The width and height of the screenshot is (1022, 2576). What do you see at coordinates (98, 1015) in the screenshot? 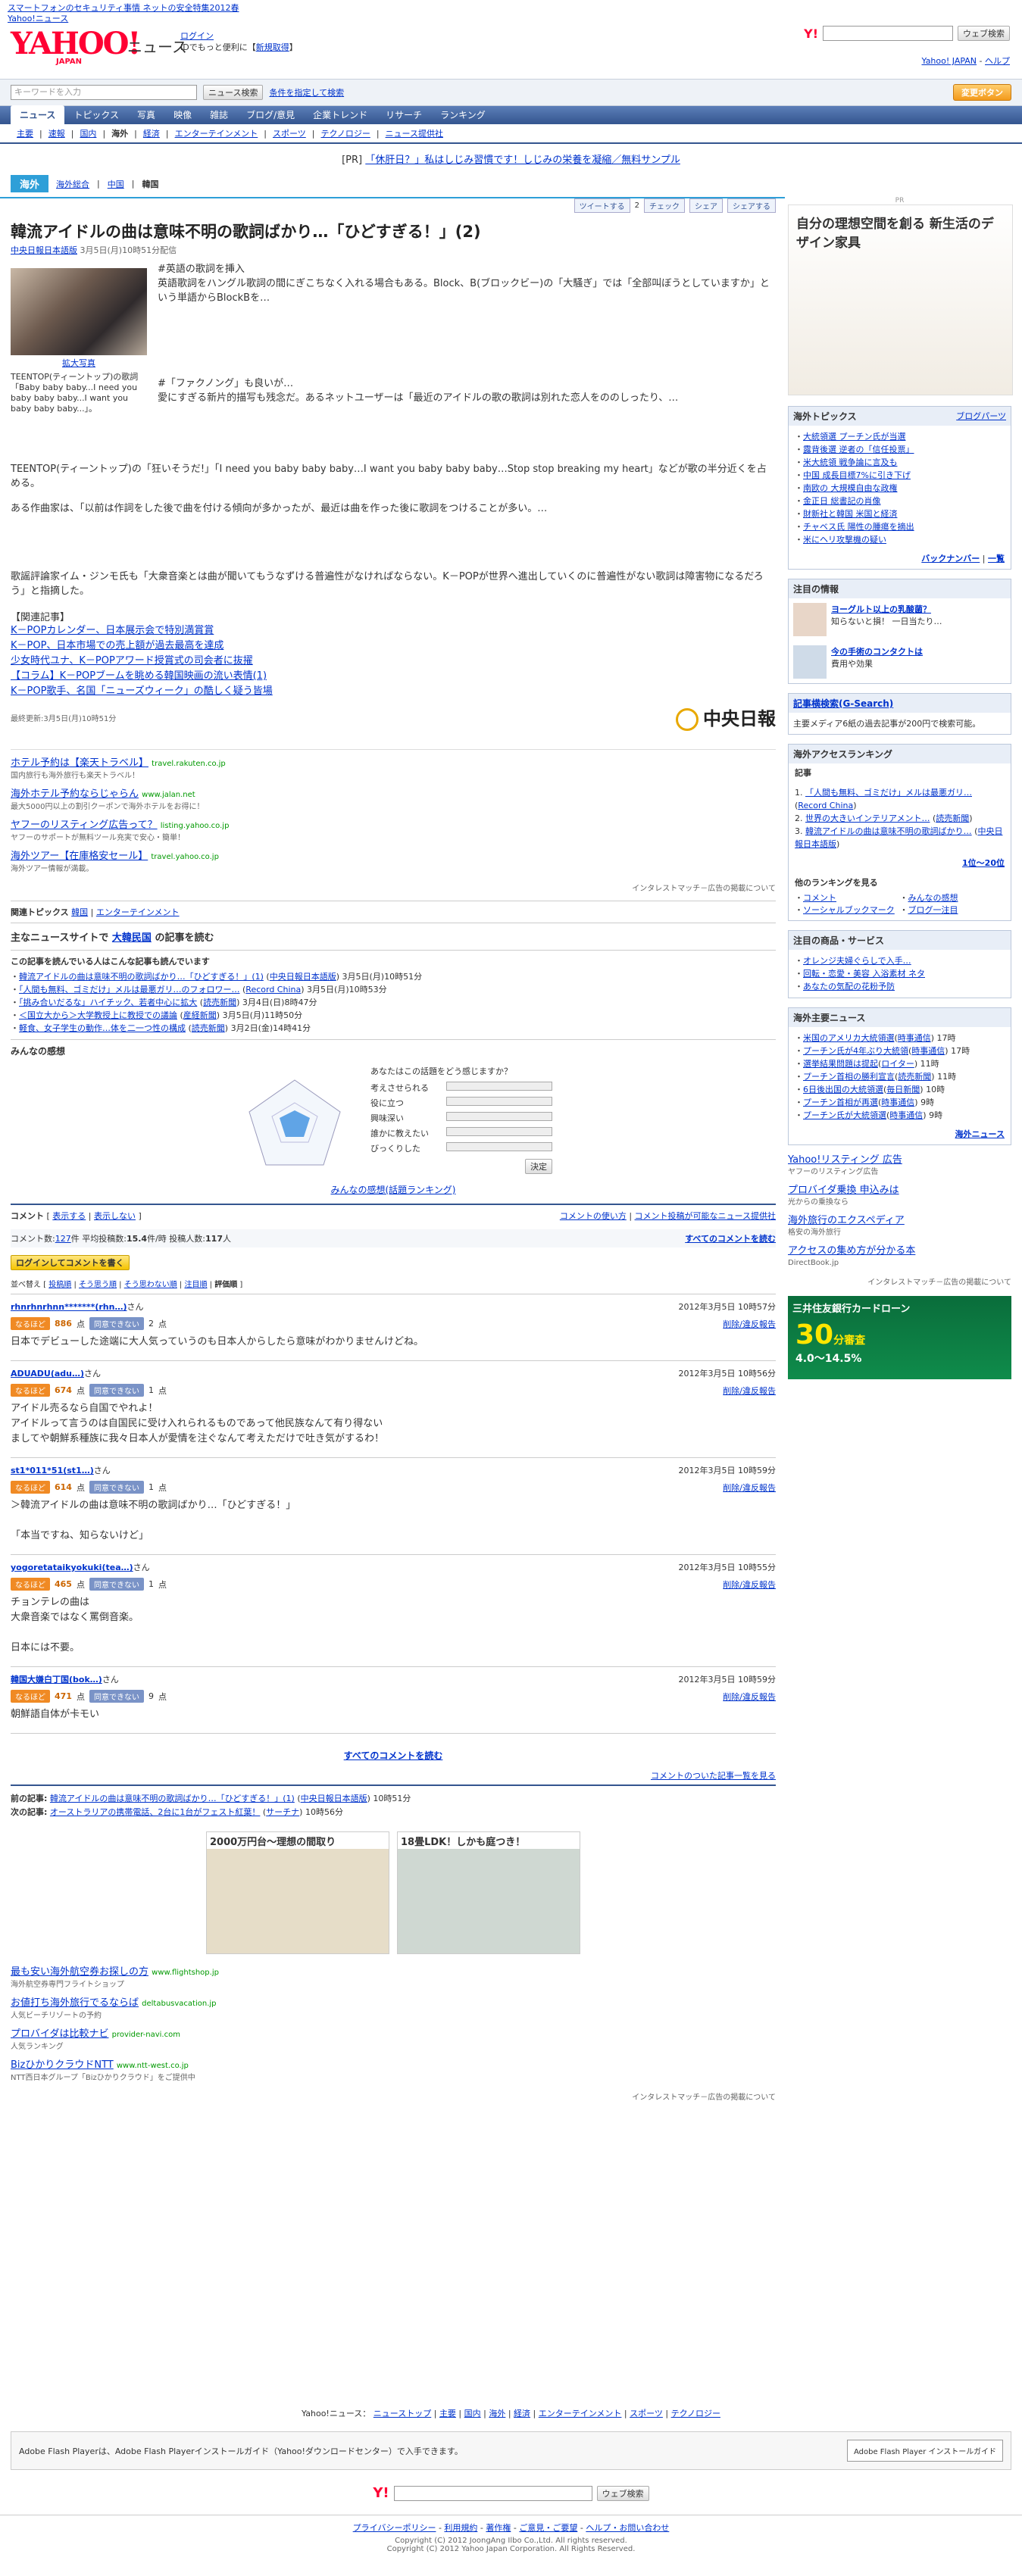
I see `also-read-link: ＜国立大から＞大学教授上に教授での議論` at bounding box center [98, 1015].